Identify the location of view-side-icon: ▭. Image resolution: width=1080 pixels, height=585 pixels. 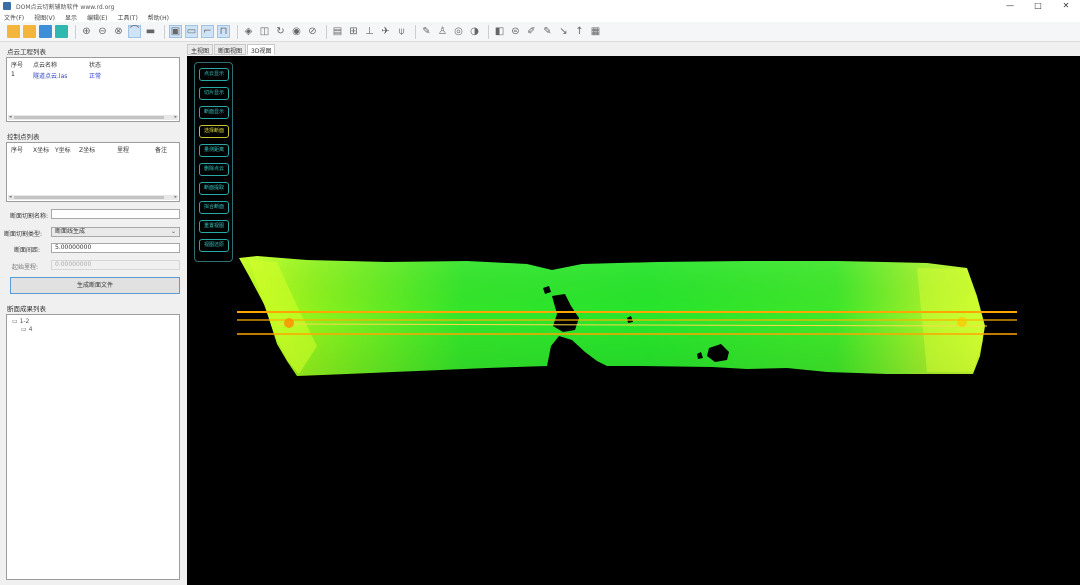
(191, 31).